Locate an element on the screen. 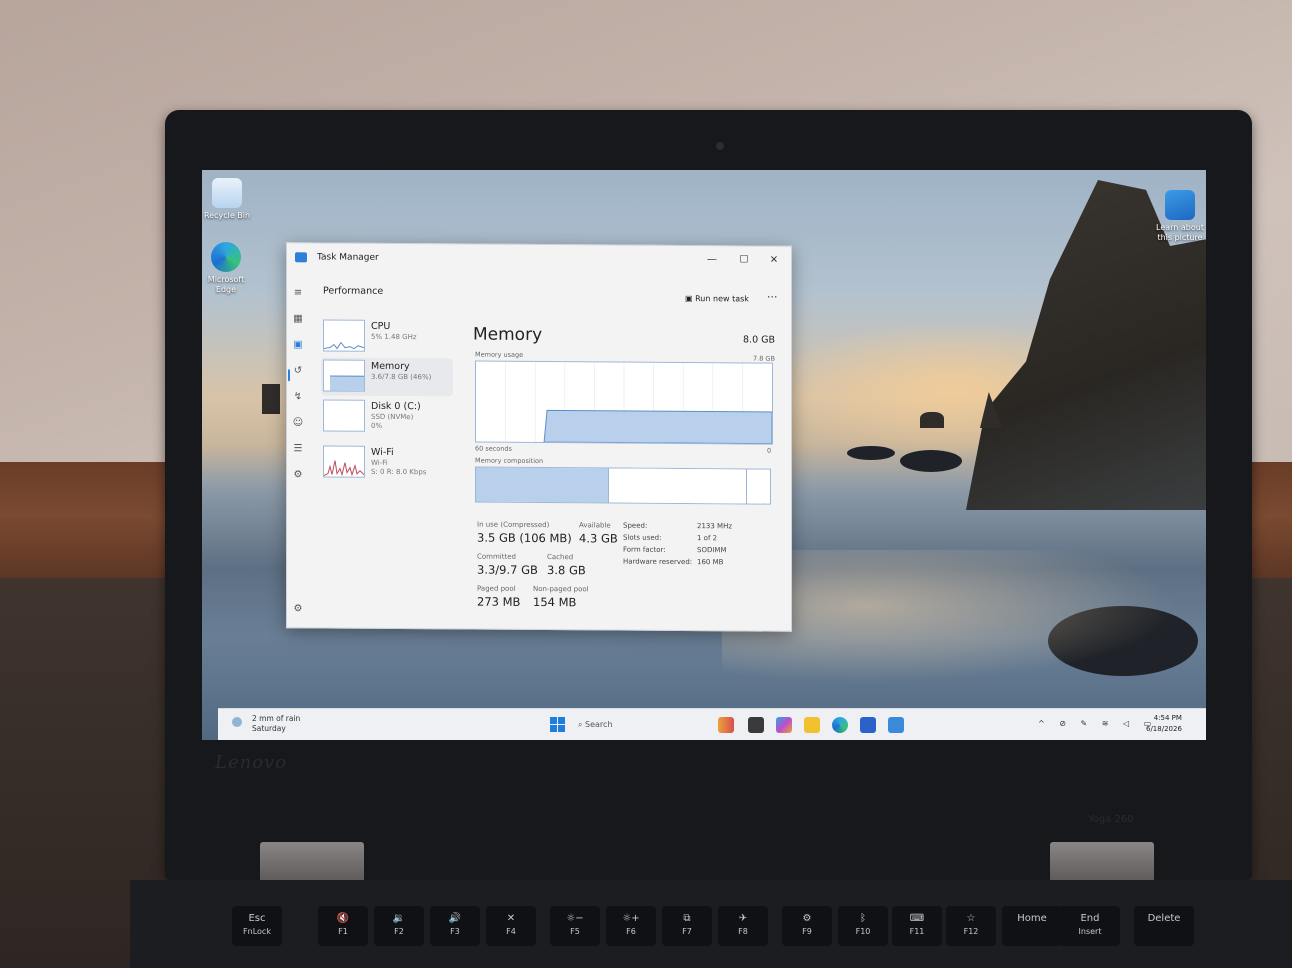 The width and height of the screenshot is (1292, 968). sidebar-sub: 5% 1.48 GHz is located at coordinates (394, 337).